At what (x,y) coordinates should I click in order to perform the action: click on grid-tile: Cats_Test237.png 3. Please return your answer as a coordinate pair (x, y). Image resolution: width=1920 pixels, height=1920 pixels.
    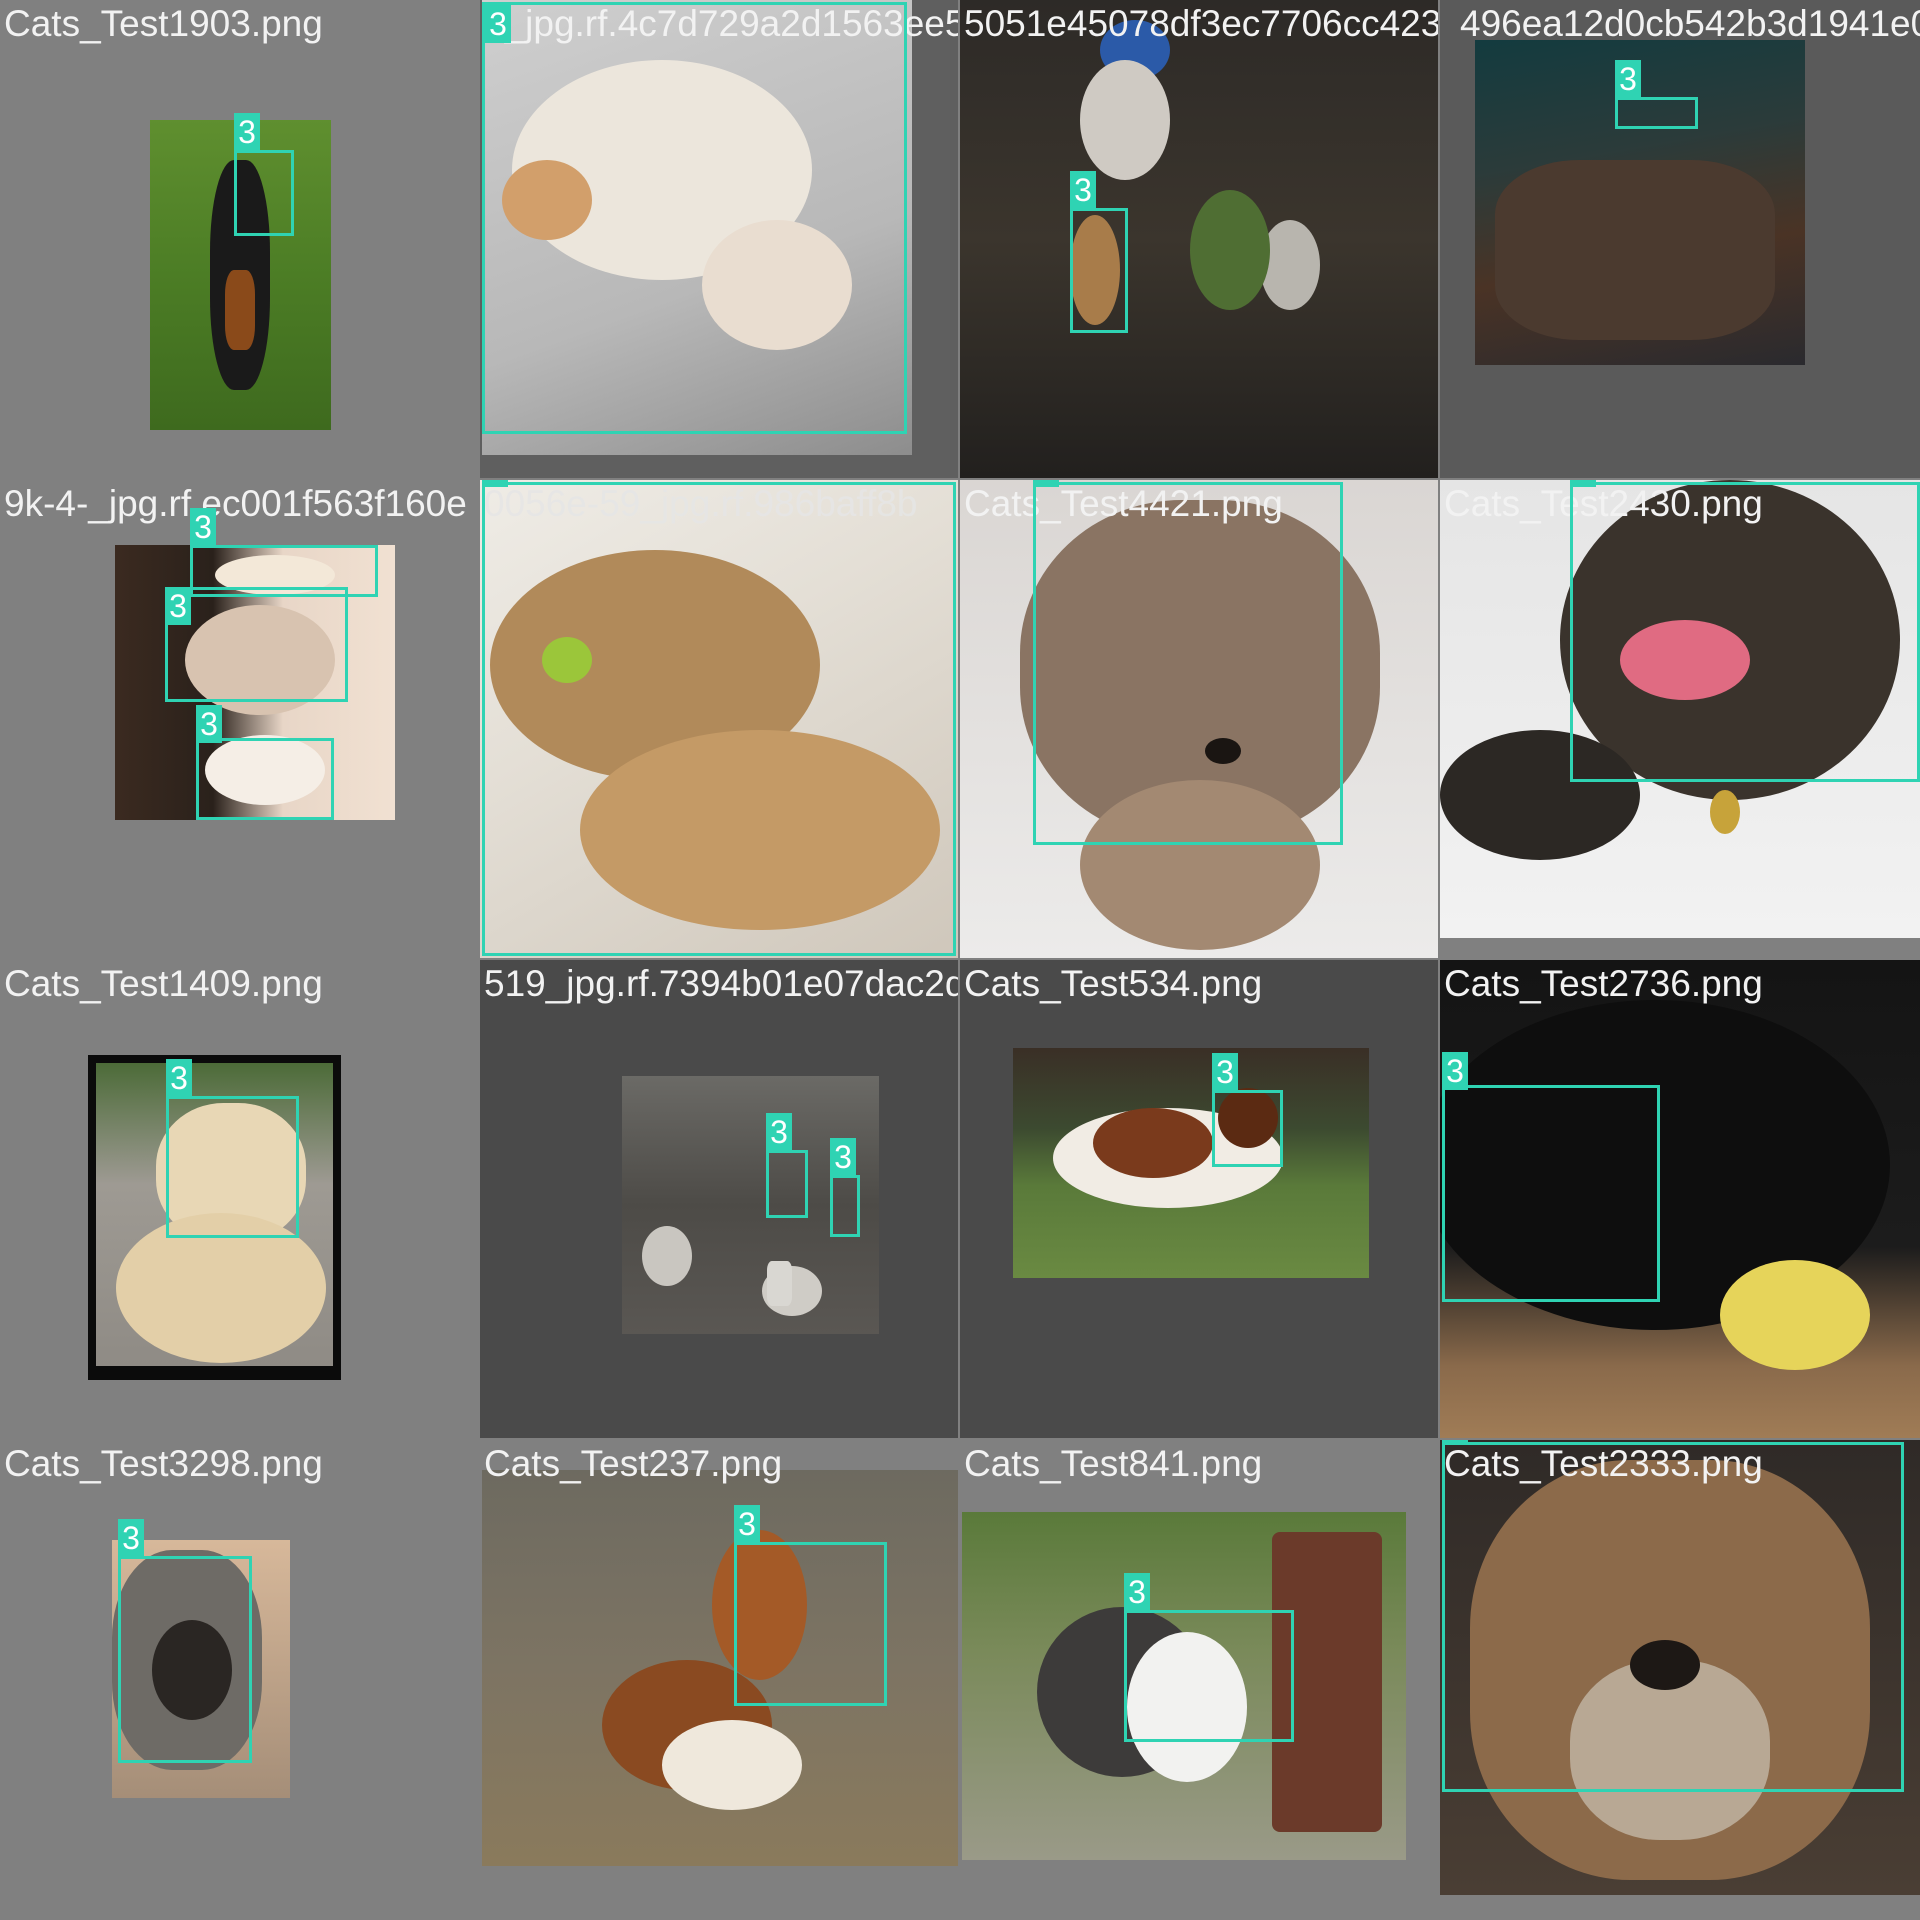
    Looking at the image, I should click on (719, 1680).